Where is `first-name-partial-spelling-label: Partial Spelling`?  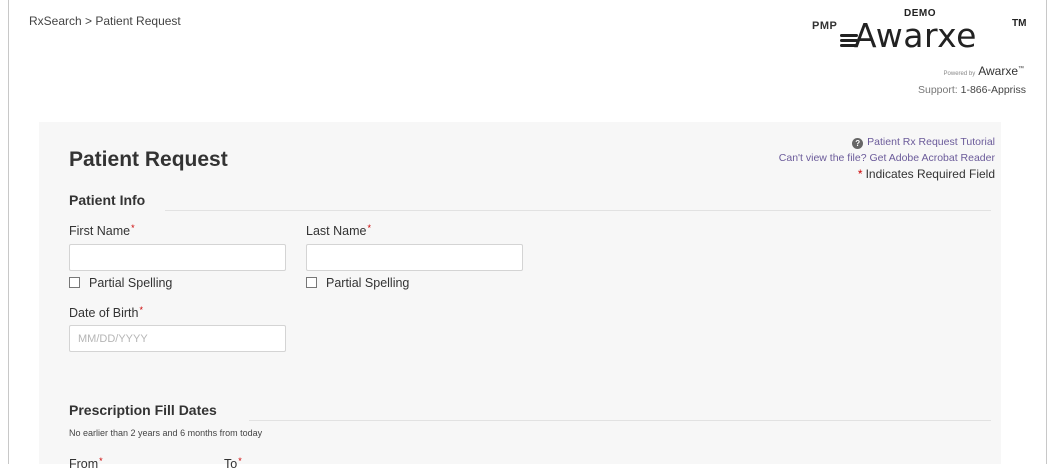
first-name-partial-spelling-label: Partial Spelling is located at coordinates (131, 283).